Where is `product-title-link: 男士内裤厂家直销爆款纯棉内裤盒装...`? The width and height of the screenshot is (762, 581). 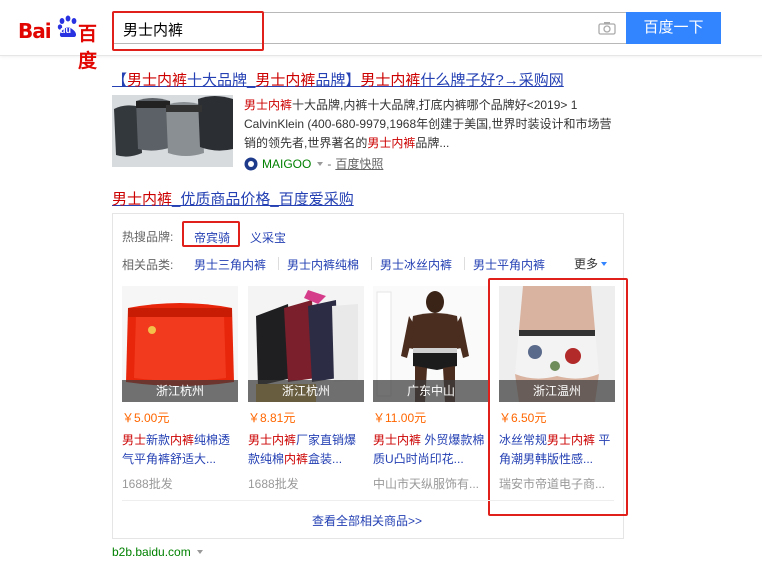 product-title-link: 男士内裤厂家直销爆款纯棉内裤盒装... is located at coordinates (306, 450).